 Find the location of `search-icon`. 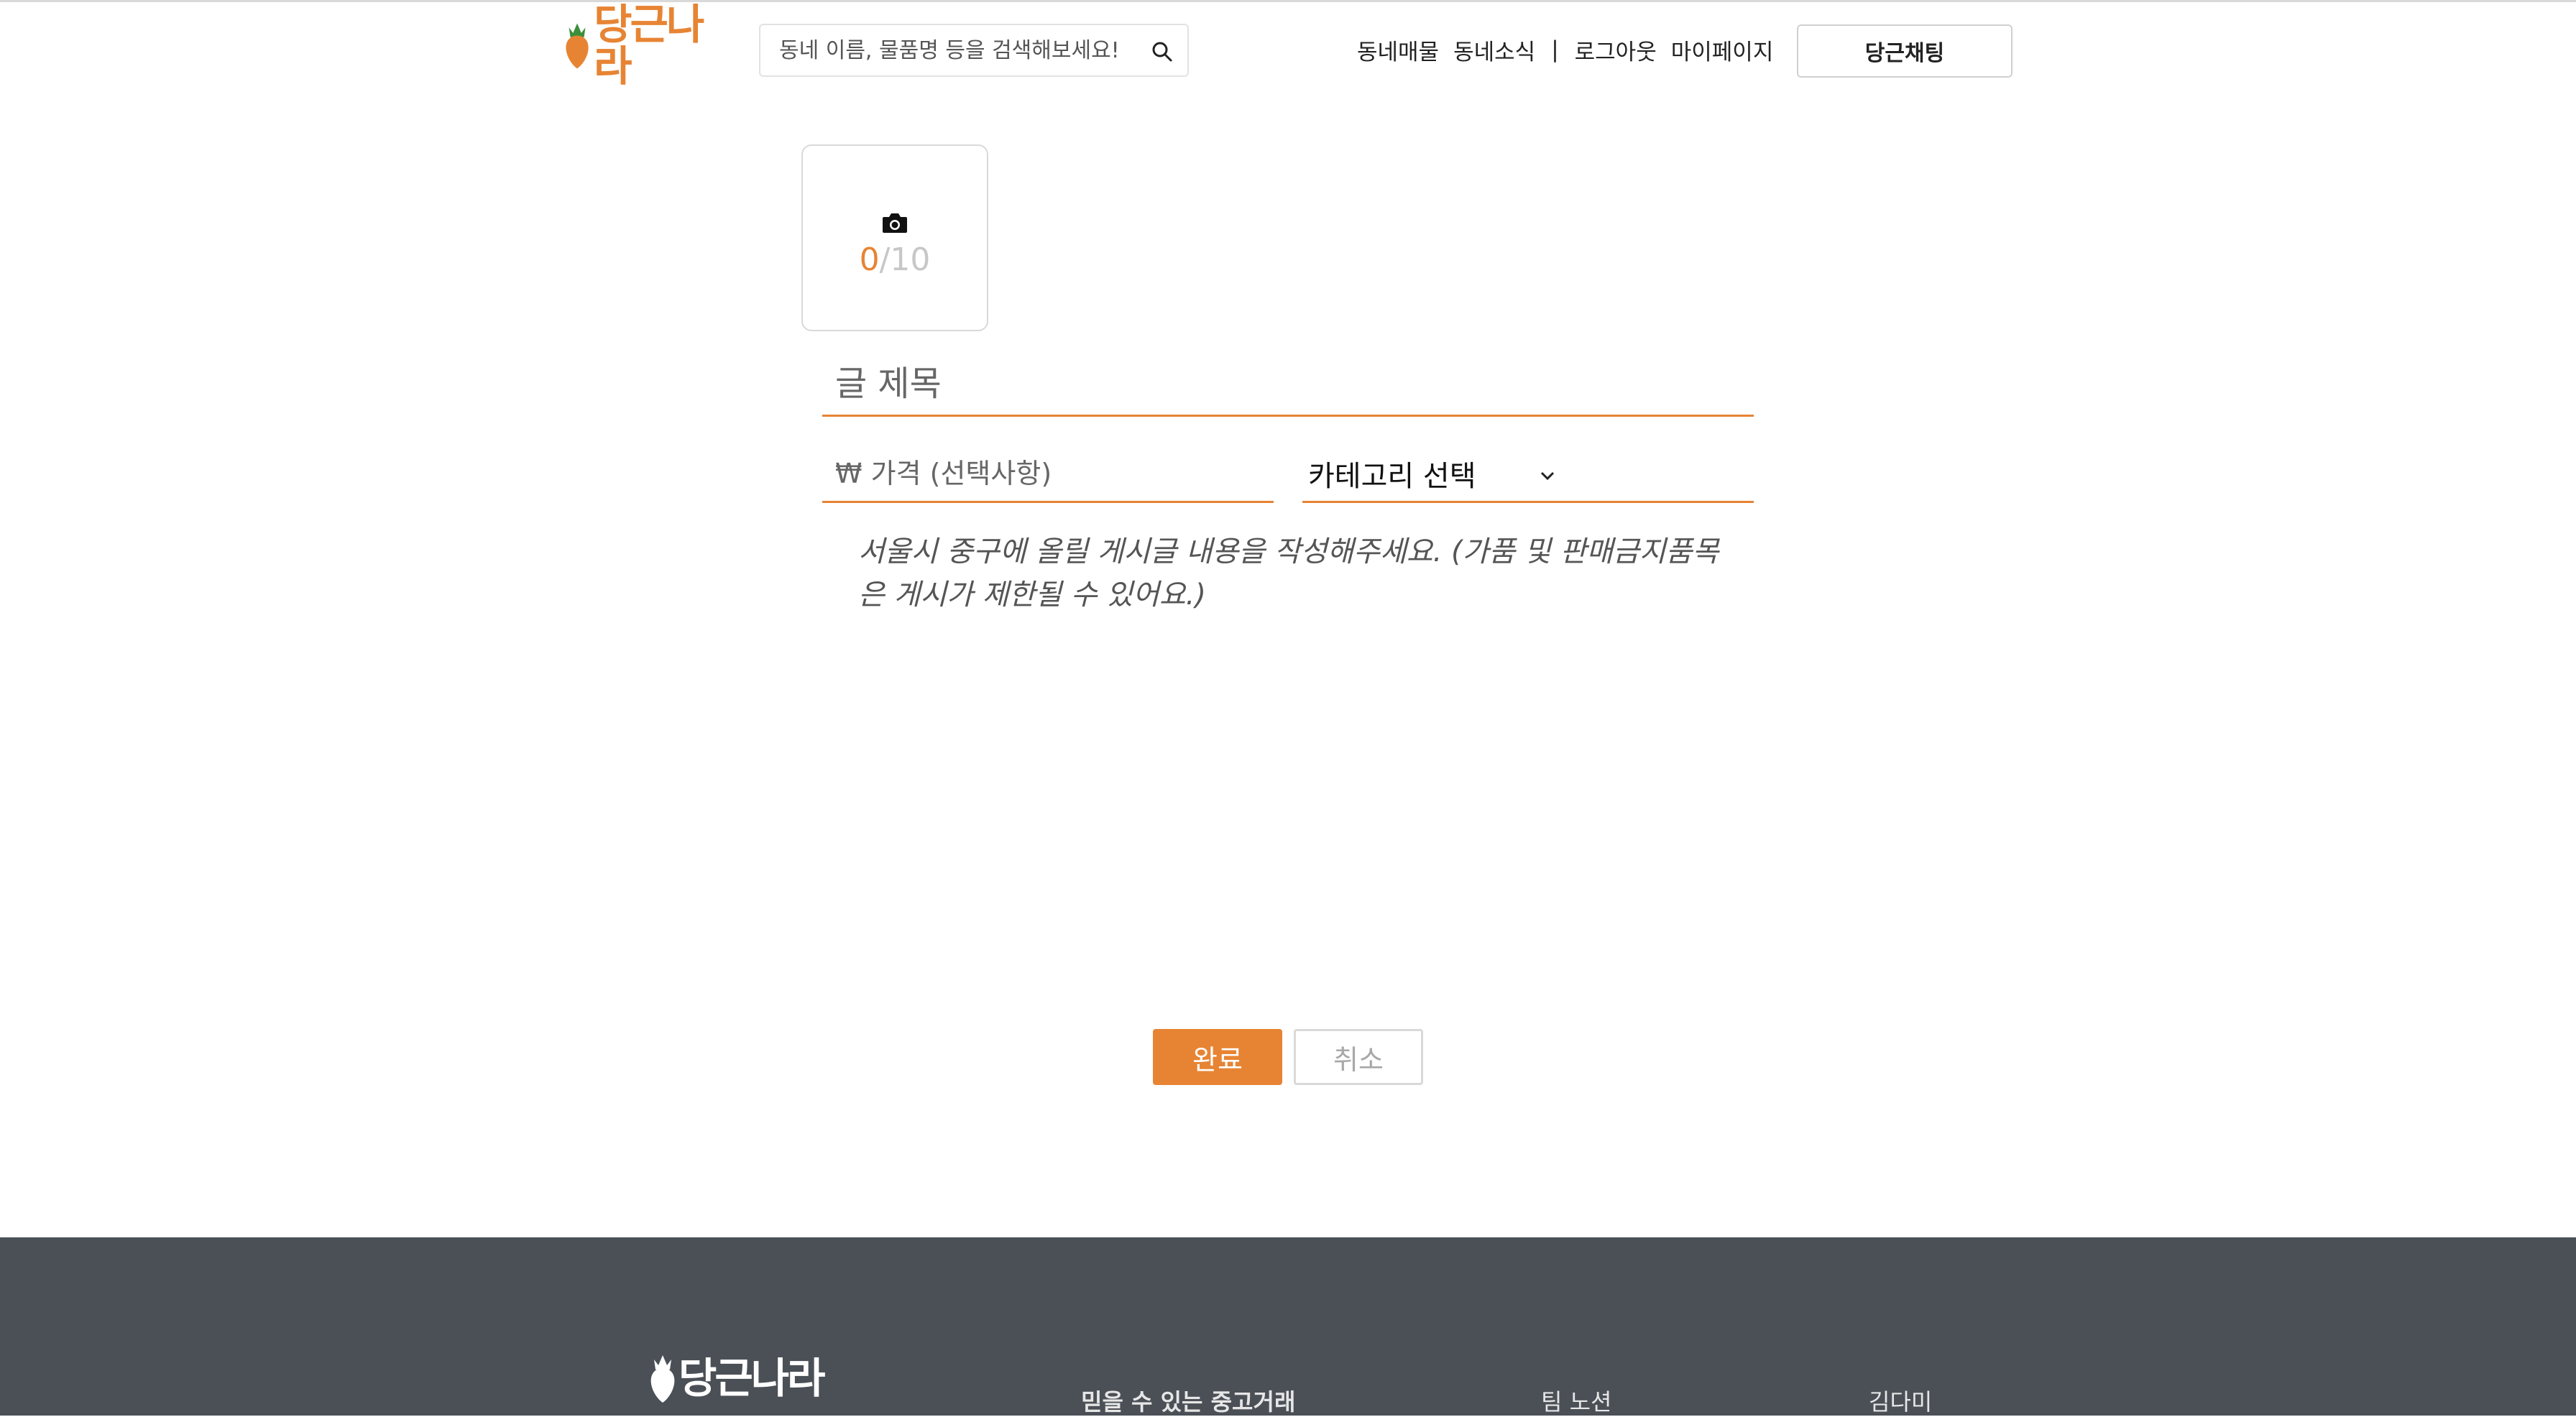

search-icon is located at coordinates (1162, 52).